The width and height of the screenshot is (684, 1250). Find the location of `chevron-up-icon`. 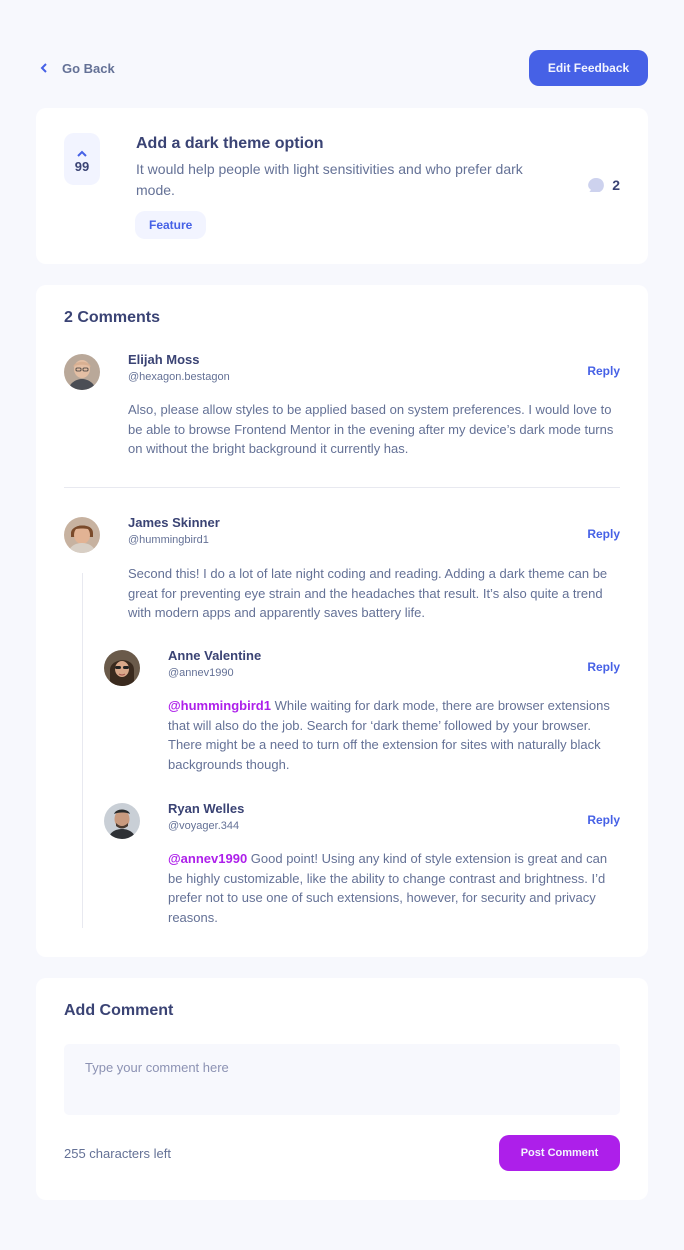

chevron-up-icon is located at coordinates (82, 151).